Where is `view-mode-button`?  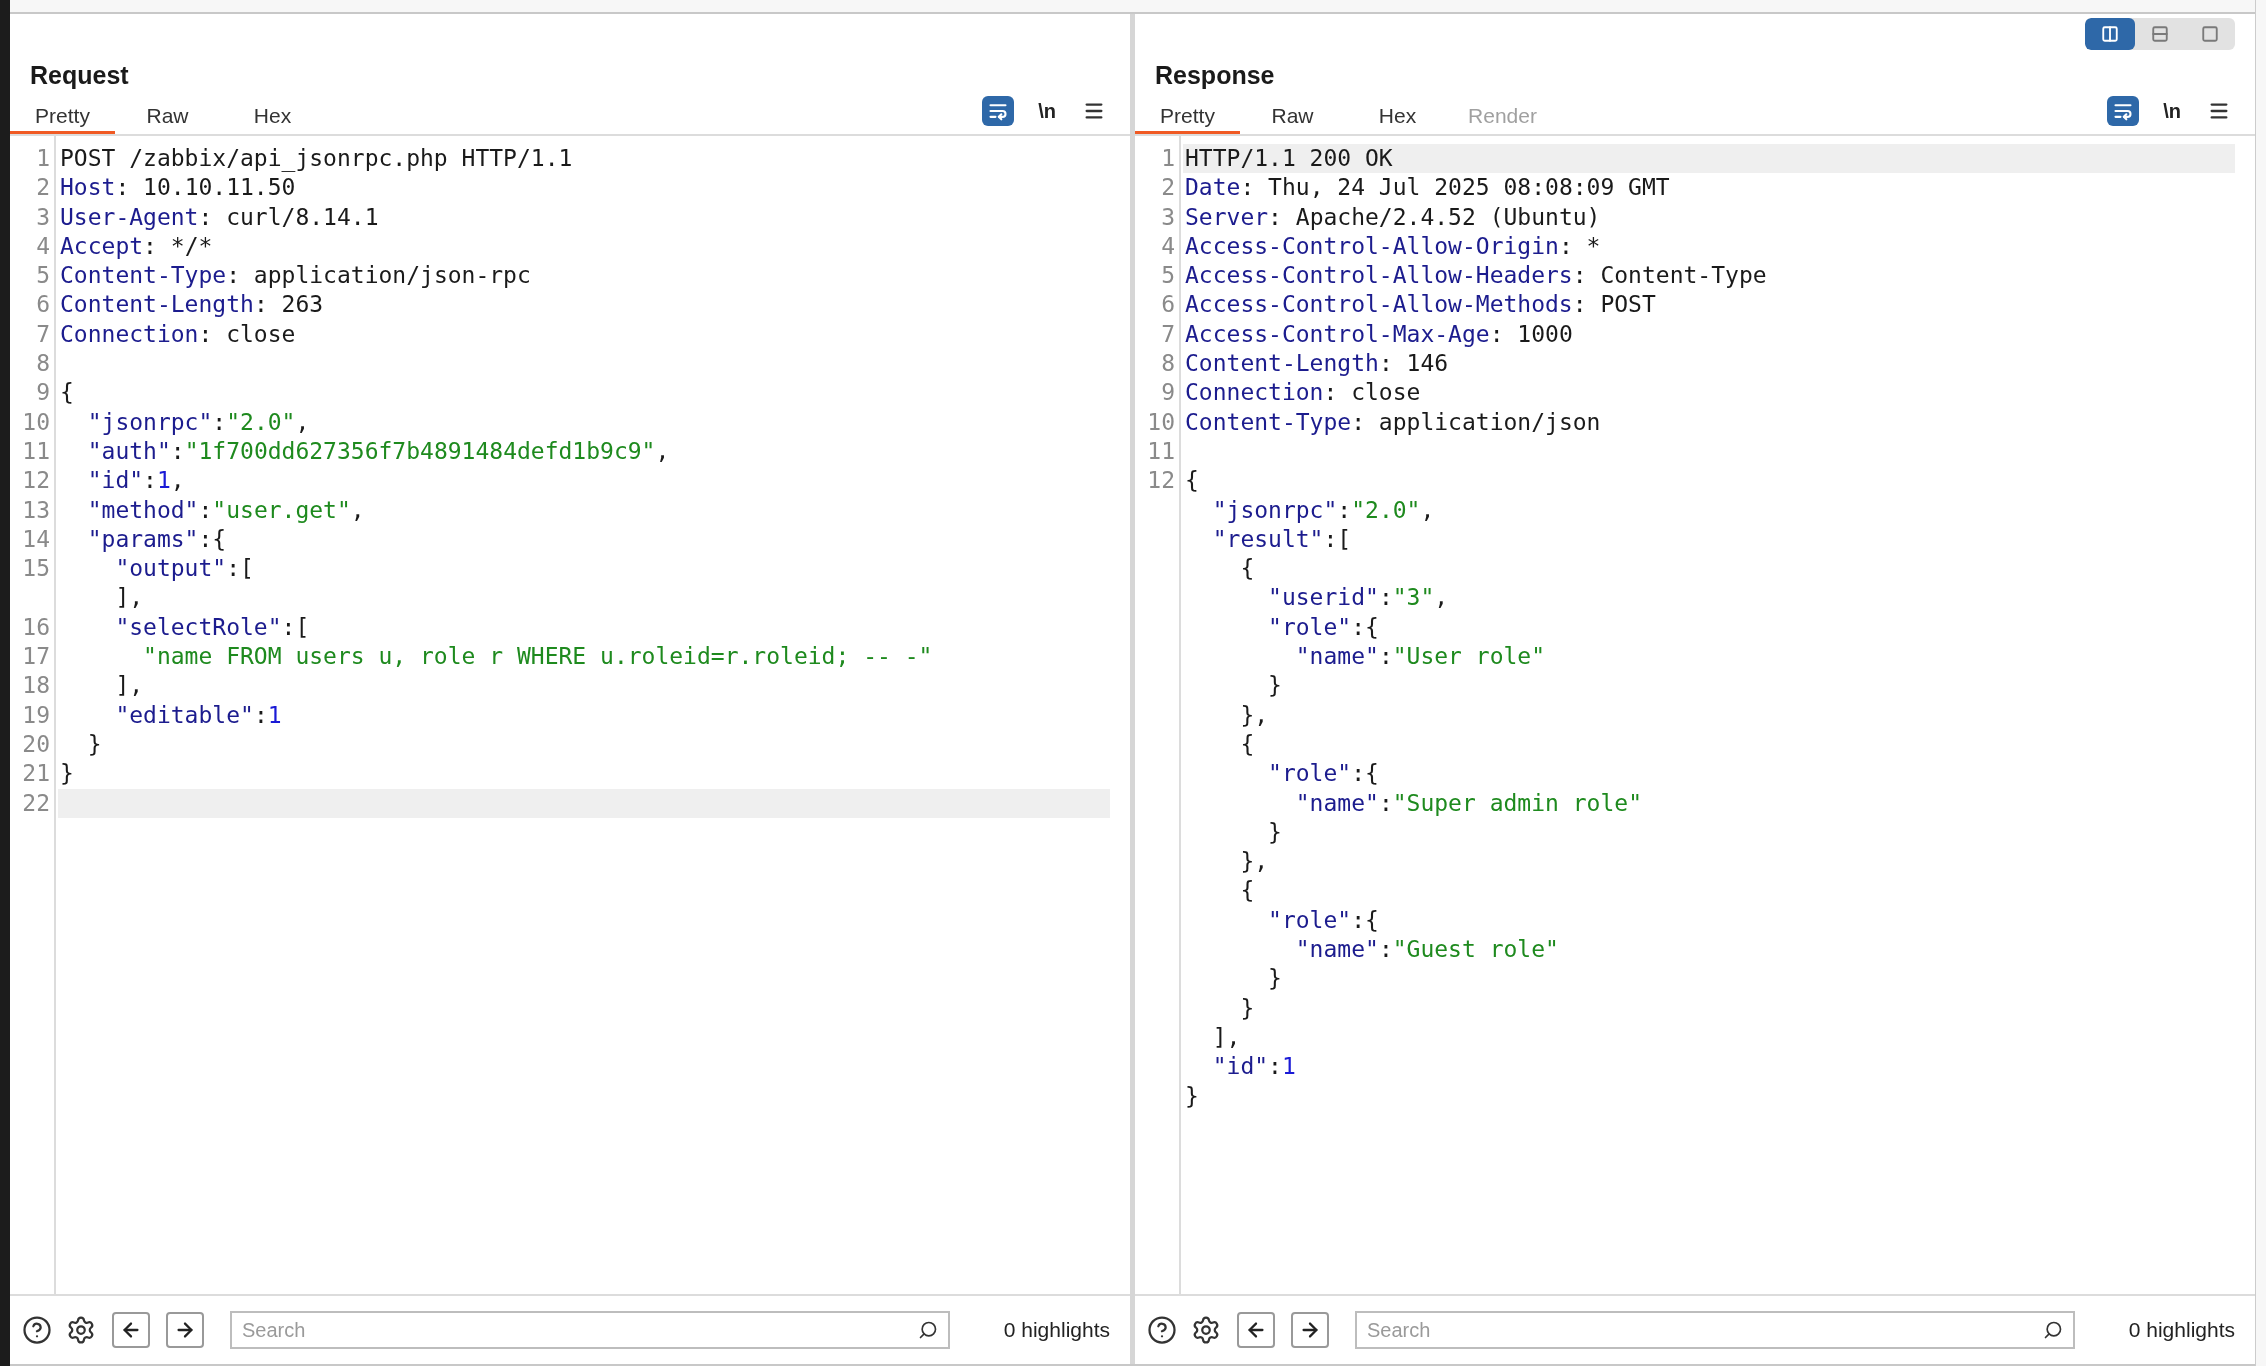 view-mode-button is located at coordinates (2110, 34).